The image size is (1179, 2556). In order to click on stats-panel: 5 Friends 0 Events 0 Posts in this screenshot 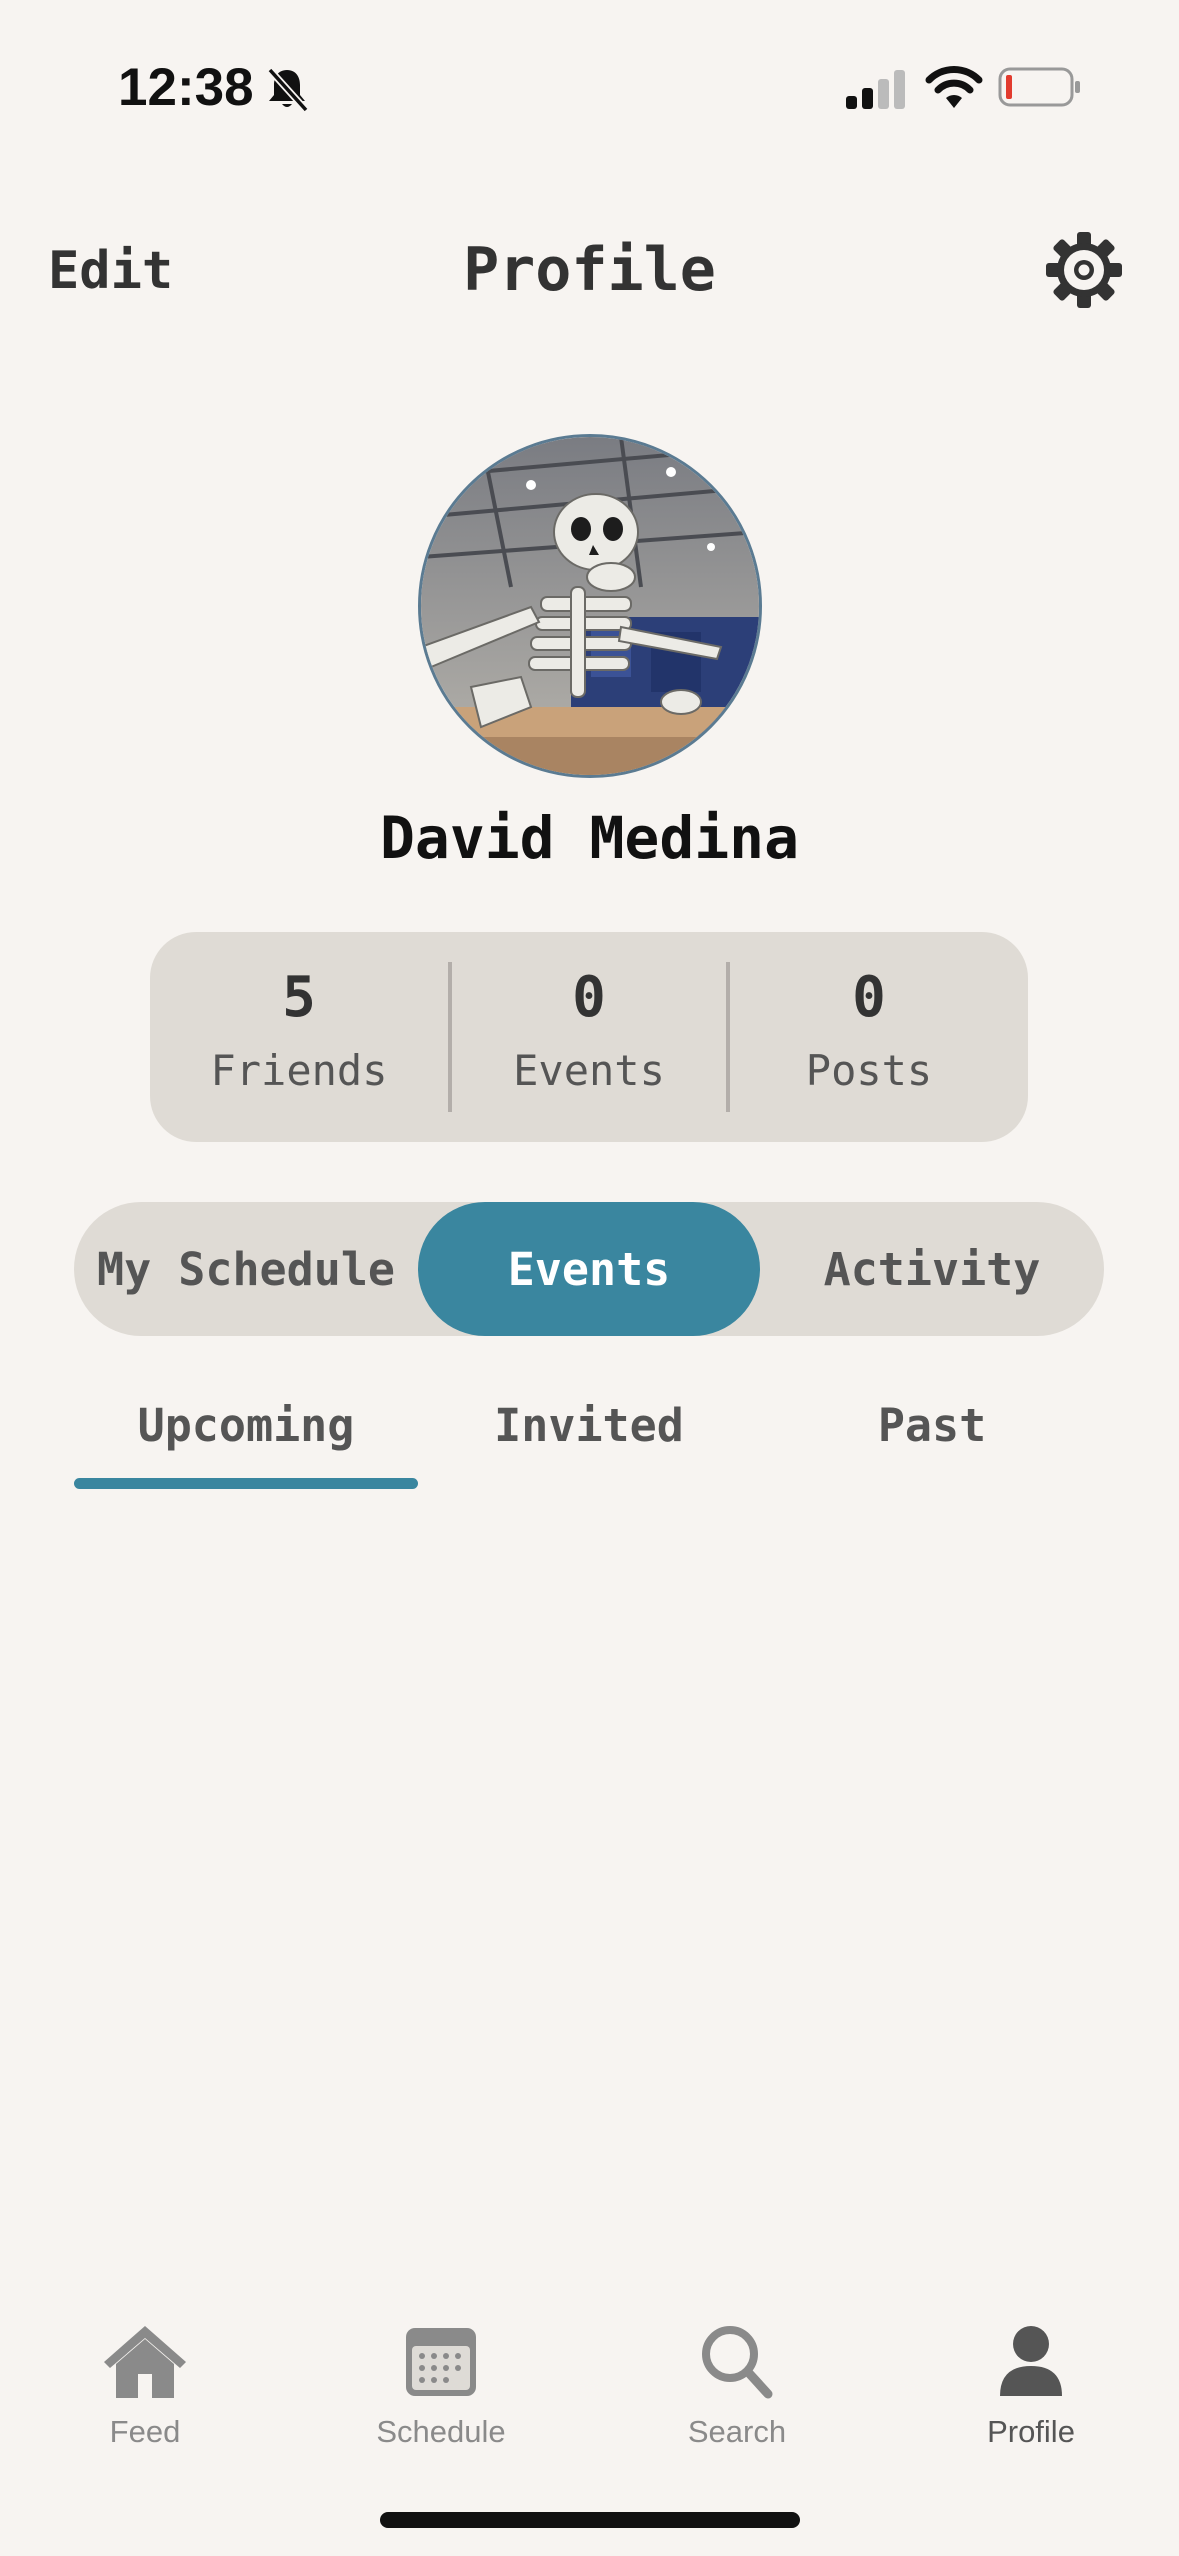, I will do `click(589, 1037)`.